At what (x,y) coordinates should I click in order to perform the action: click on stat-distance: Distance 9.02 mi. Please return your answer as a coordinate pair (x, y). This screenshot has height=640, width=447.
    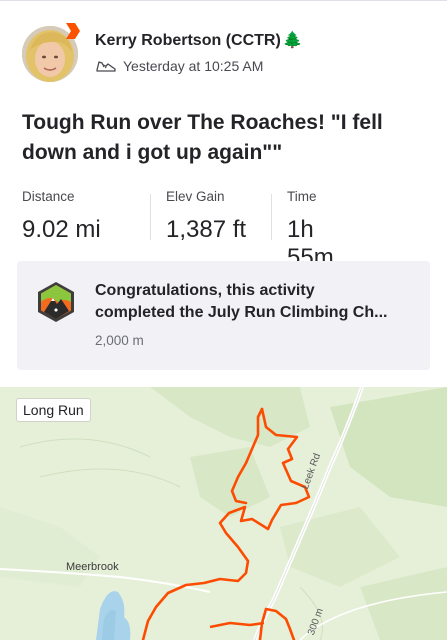
    Looking at the image, I should click on (86, 216).